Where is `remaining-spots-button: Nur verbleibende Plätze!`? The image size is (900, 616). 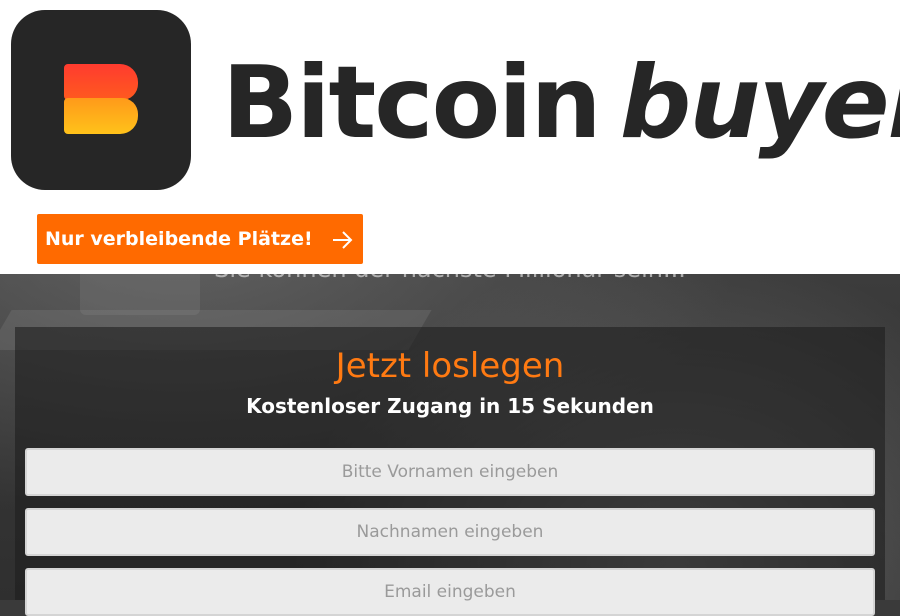
remaining-spots-button: Nur verbleibende Plätze! is located at coordinates (200, 239).